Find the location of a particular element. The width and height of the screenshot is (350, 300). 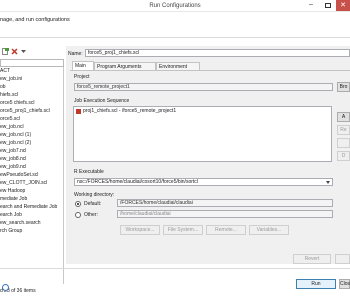

other-radio is located at coordinates (78, 215).